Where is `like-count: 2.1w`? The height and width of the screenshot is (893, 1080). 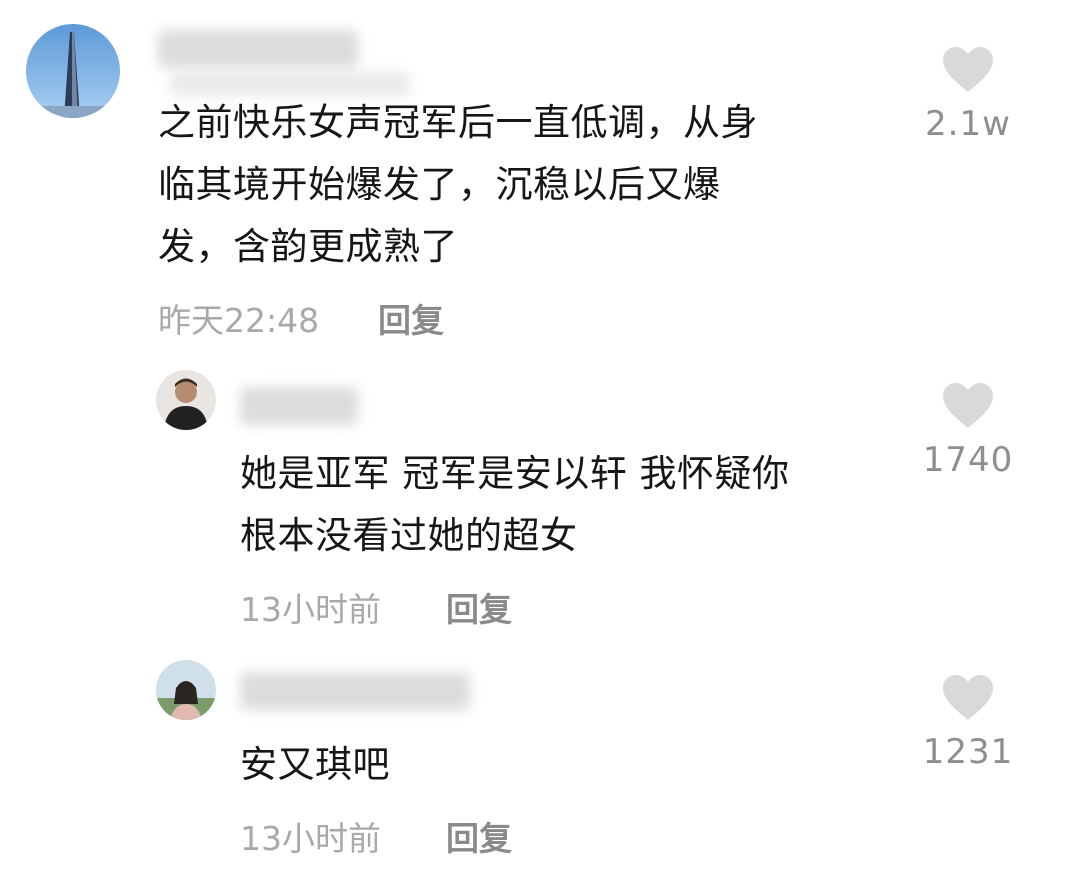
like-count: 2.1w is located at coordinates (968, 124).